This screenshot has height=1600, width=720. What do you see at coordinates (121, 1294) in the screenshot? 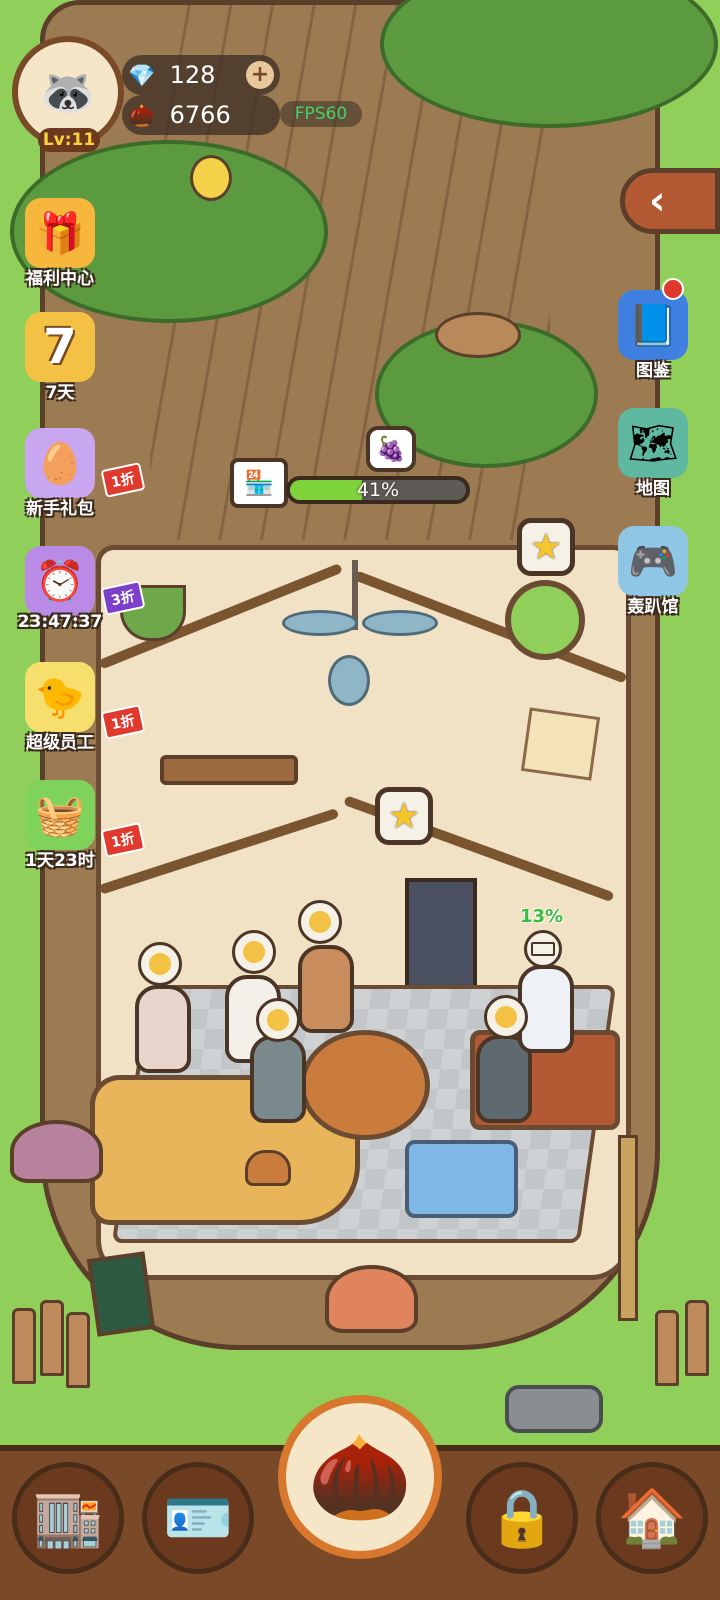
I see `menu-signboard` at bounding box center [121, 1294].